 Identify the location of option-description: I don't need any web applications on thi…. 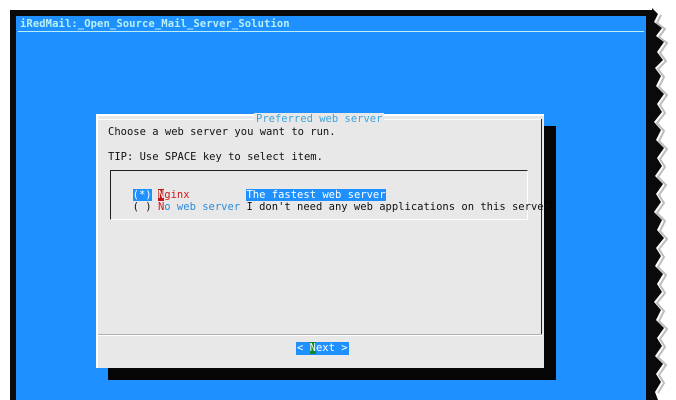
(398, 207).